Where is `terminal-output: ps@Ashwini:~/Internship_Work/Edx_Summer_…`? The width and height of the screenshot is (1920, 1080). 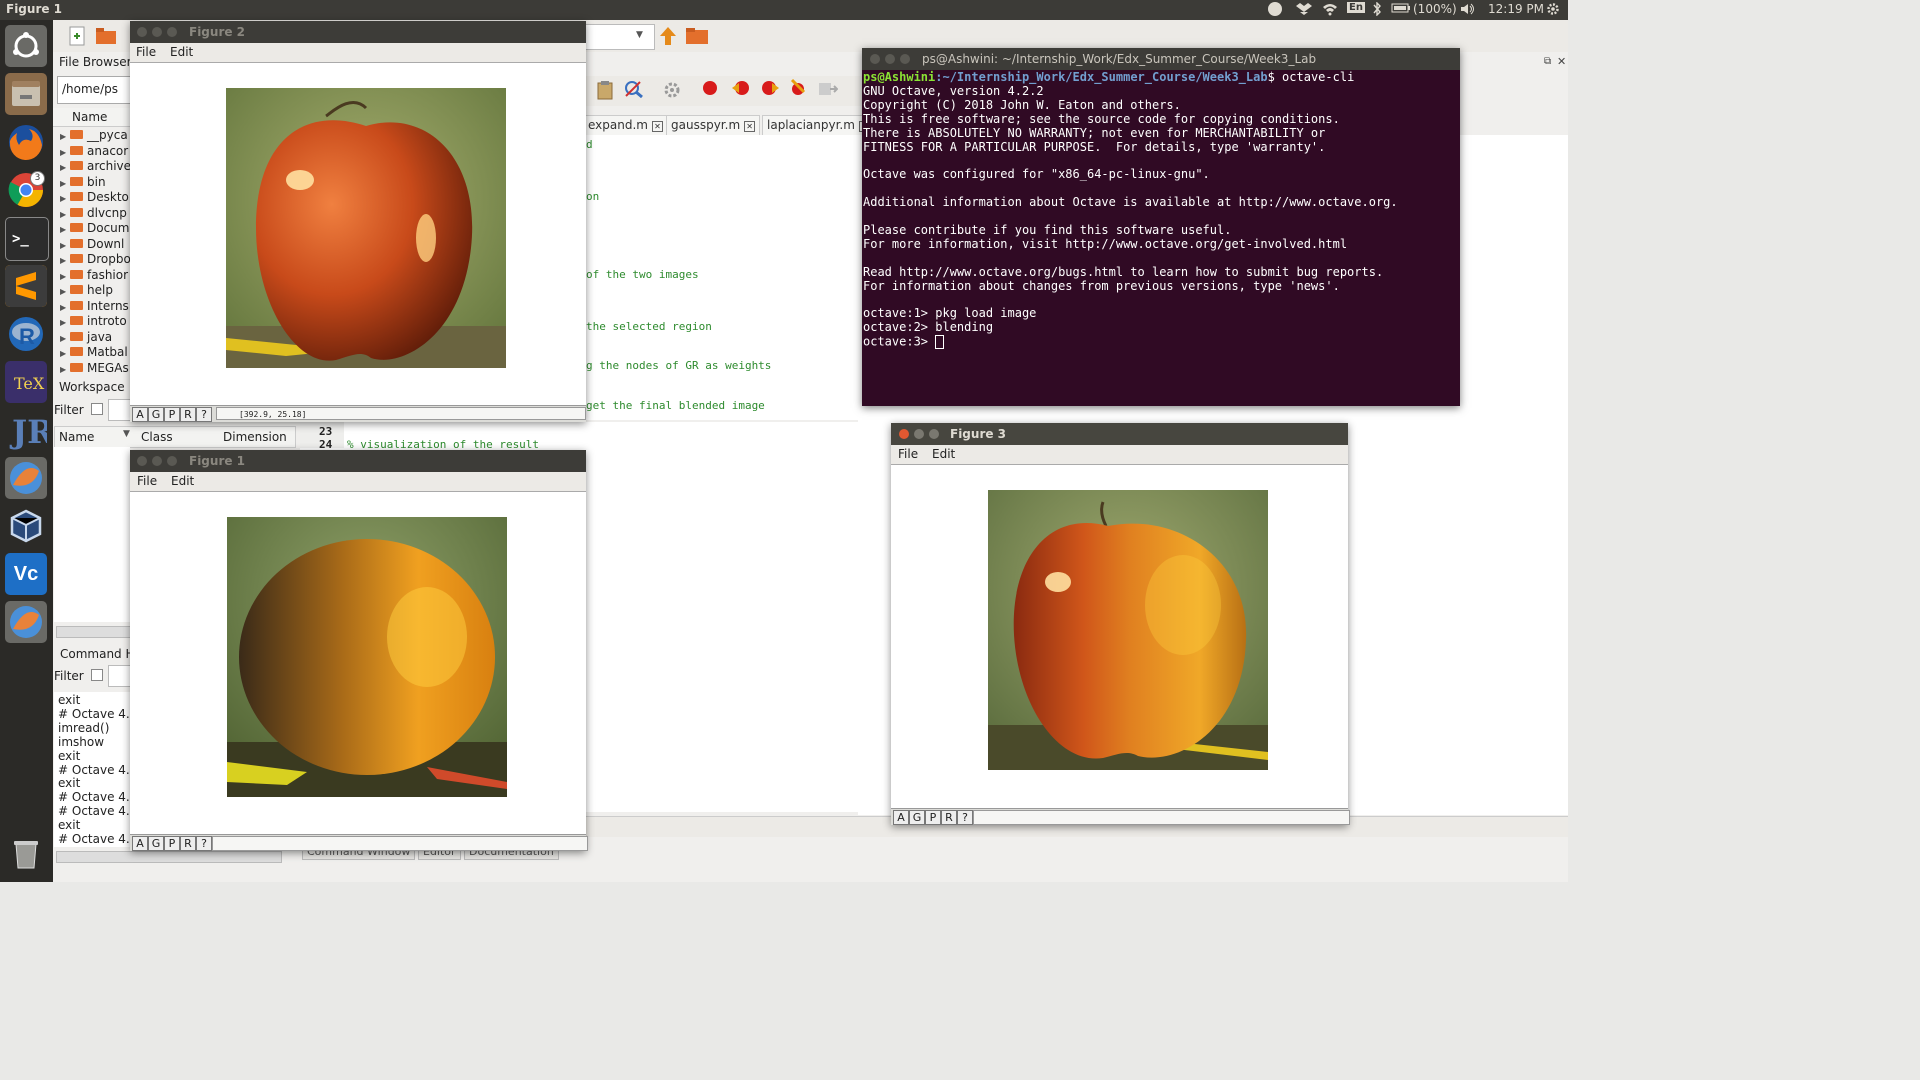 terminal-output: ps@Ashwini:~/Internship_Work/Edx_Summer_… is located at coordinates (1161, 238).